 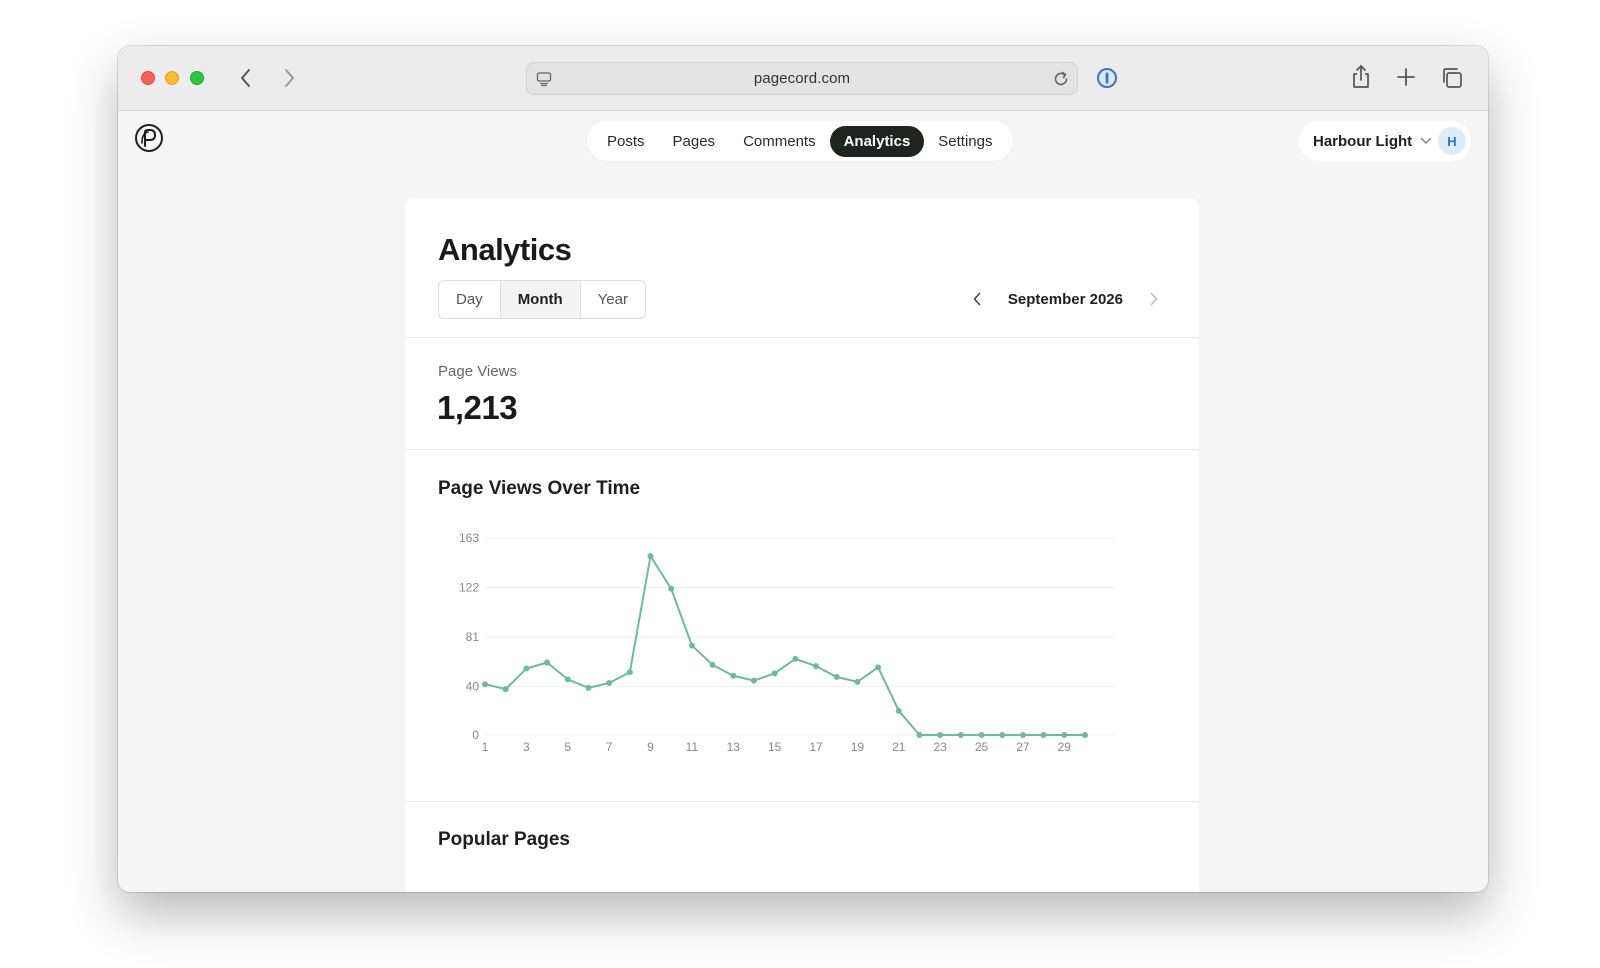 What do you see at coordinates (775, 747) in the screenshot?
I see `x-tick-label: 15` at bounding box center [775, 747].